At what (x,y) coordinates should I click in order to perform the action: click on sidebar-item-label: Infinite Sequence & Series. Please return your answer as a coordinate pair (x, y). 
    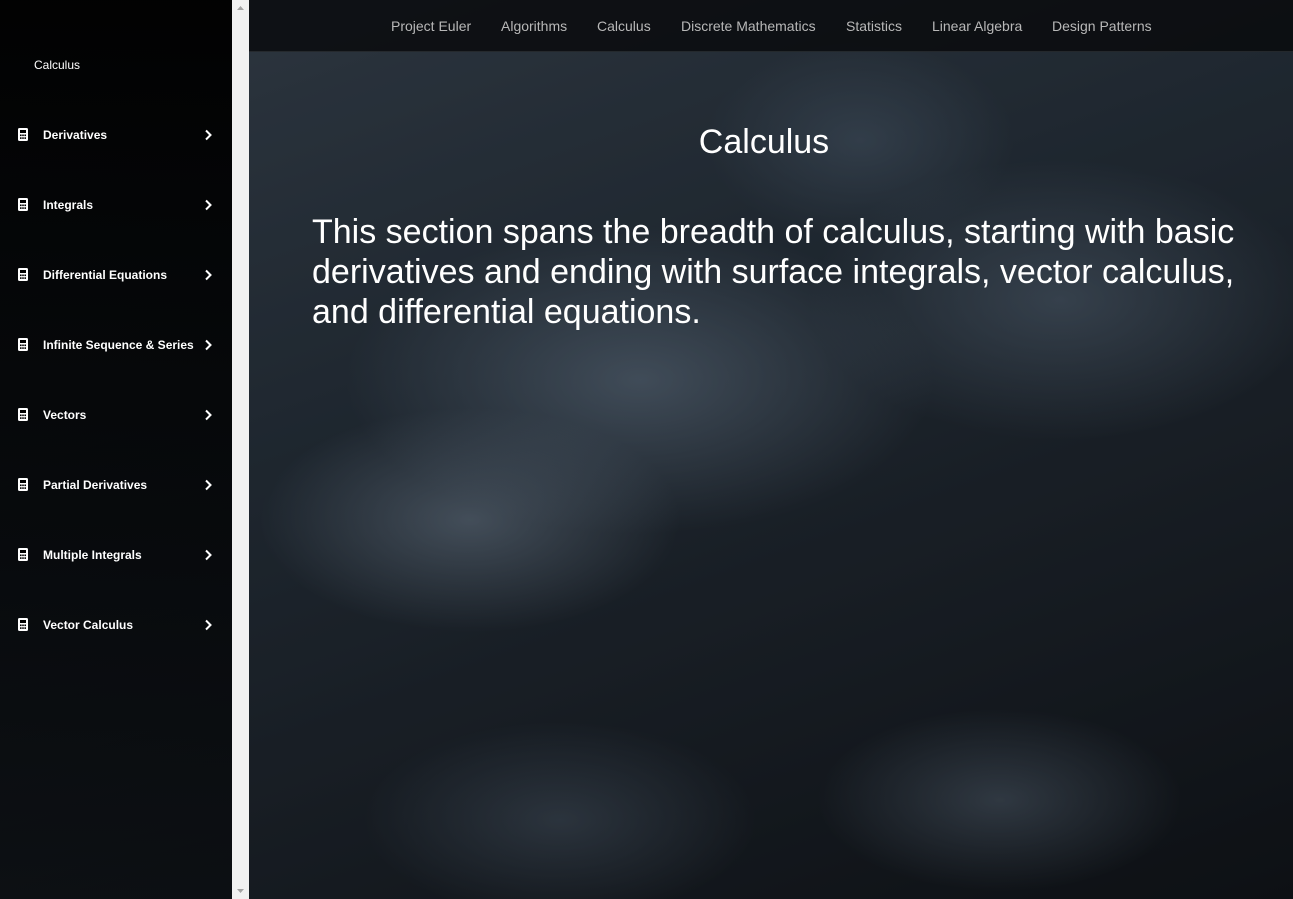
    Looking at the image, I should click on (118, 345).